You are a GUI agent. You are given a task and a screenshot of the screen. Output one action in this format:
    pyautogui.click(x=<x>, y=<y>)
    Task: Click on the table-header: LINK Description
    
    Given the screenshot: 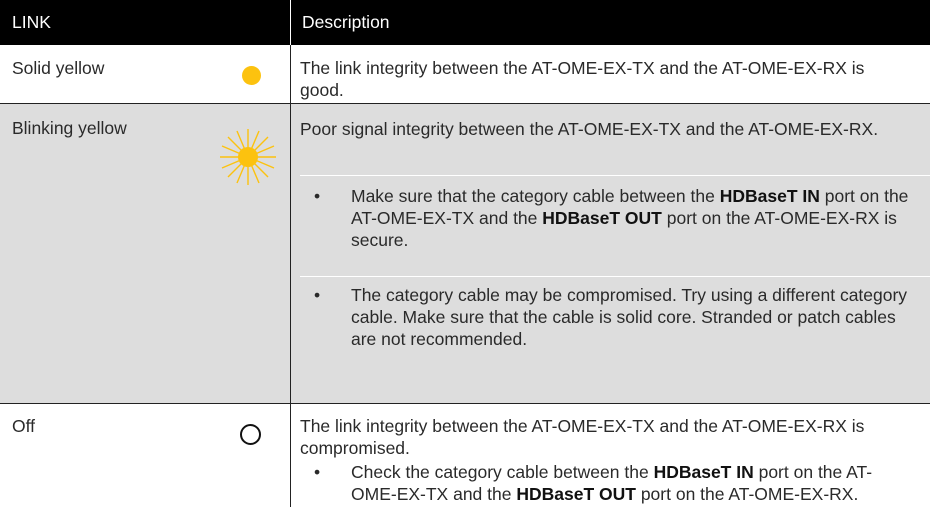 What is the action you would take?
    pyautogui.click(x=465, y=22)
    